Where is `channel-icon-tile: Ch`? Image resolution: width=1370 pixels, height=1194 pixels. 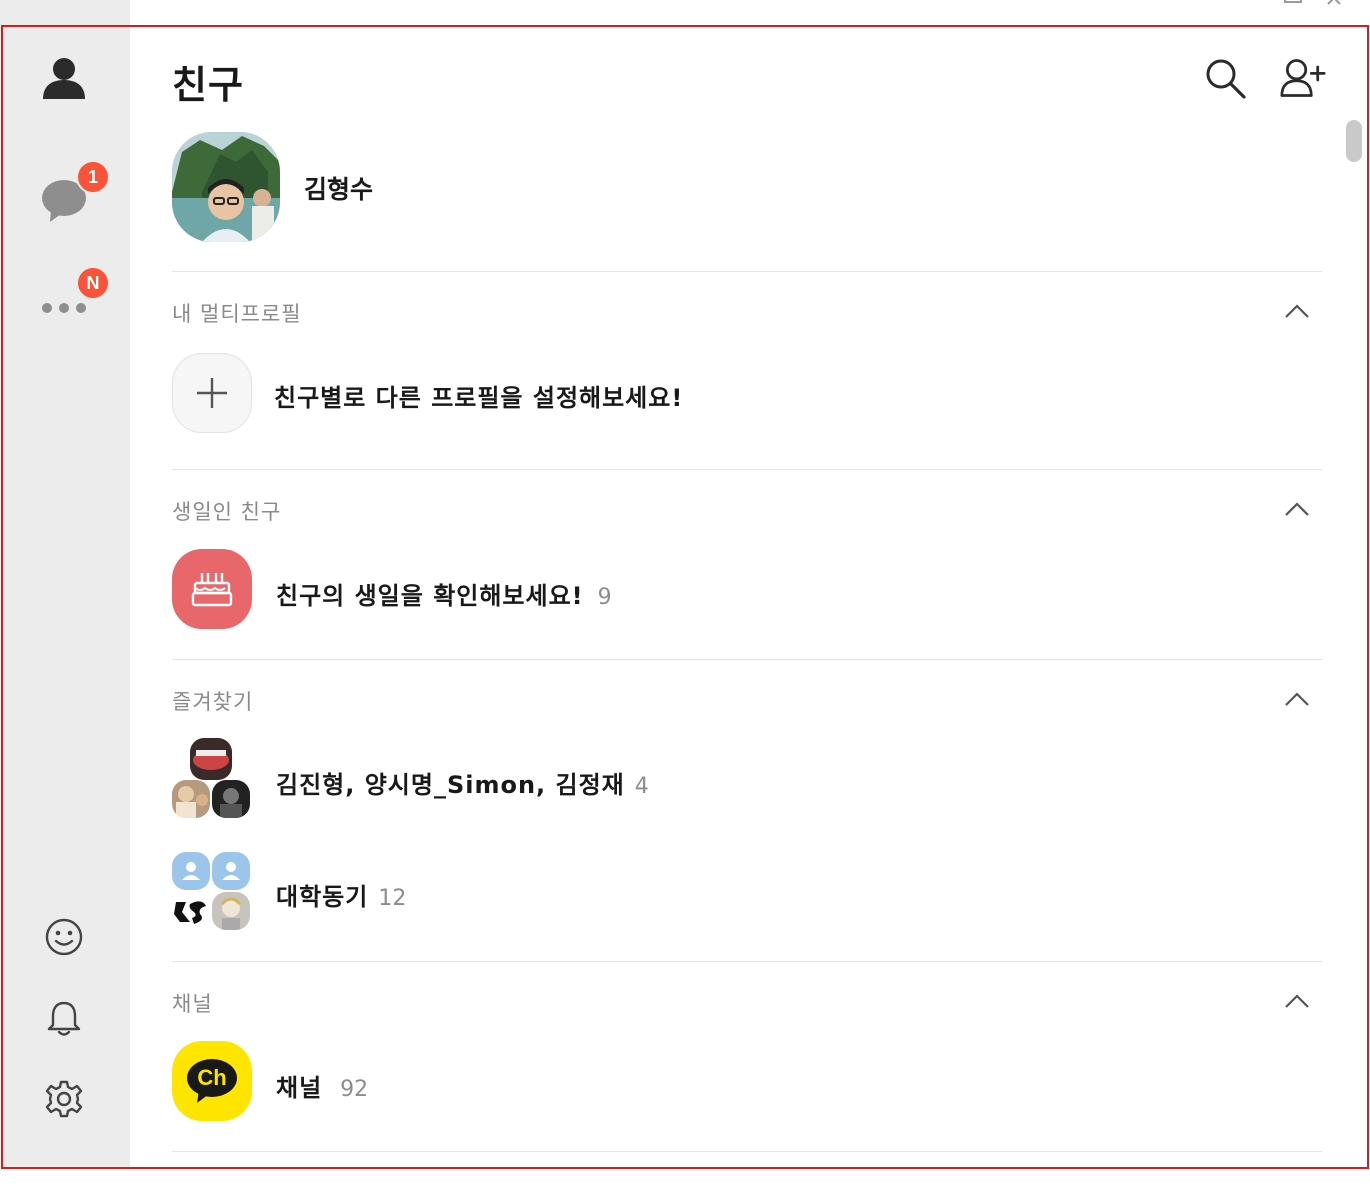 channel-icon-tile: Ch is located at coordinates (212, 1081).